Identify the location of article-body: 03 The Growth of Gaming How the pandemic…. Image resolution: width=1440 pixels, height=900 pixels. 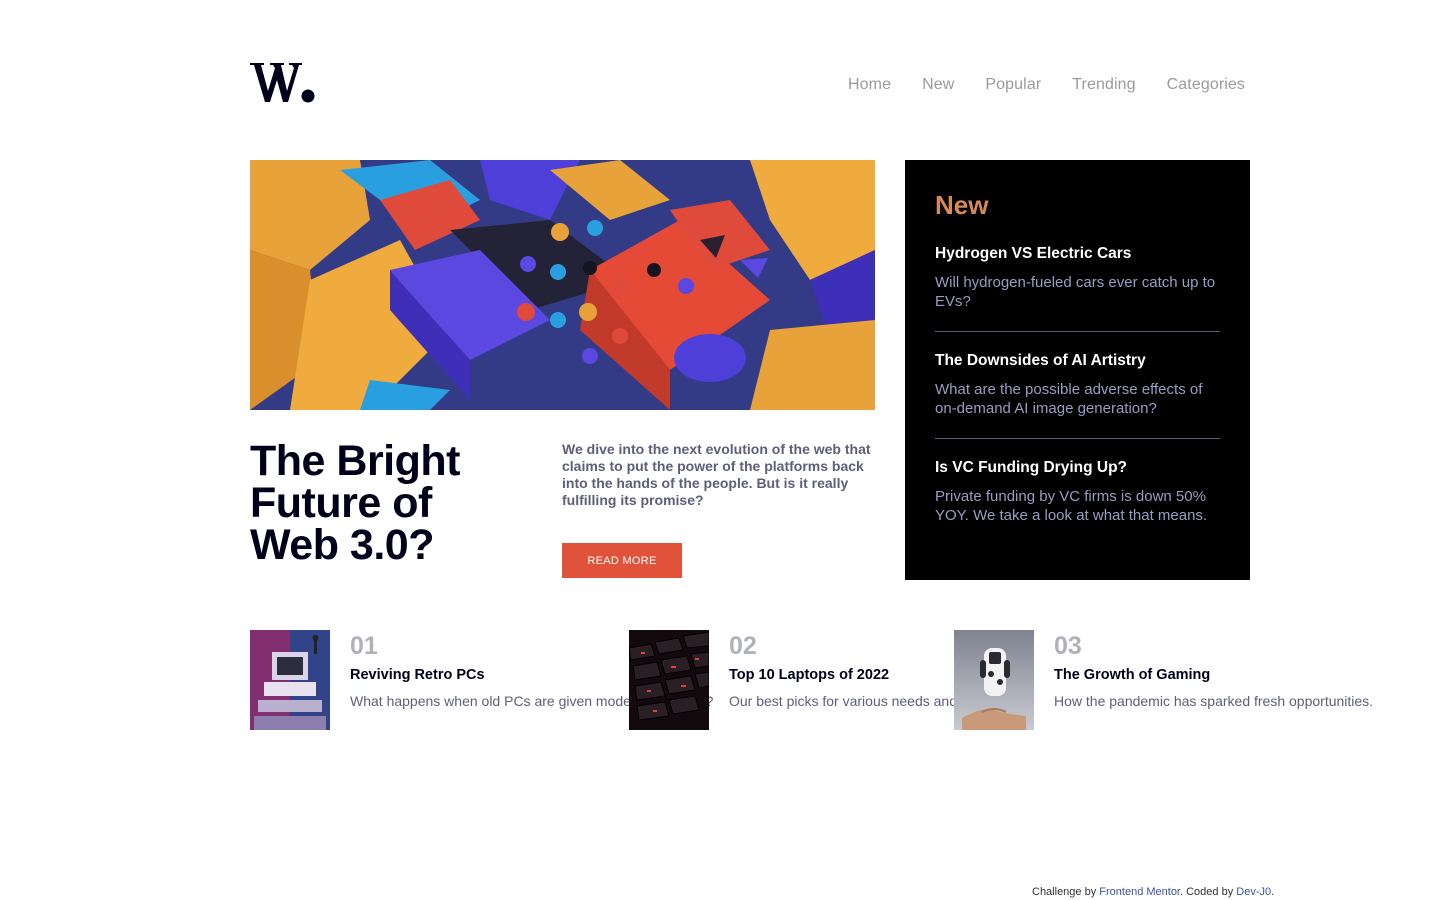
(1213, 680).